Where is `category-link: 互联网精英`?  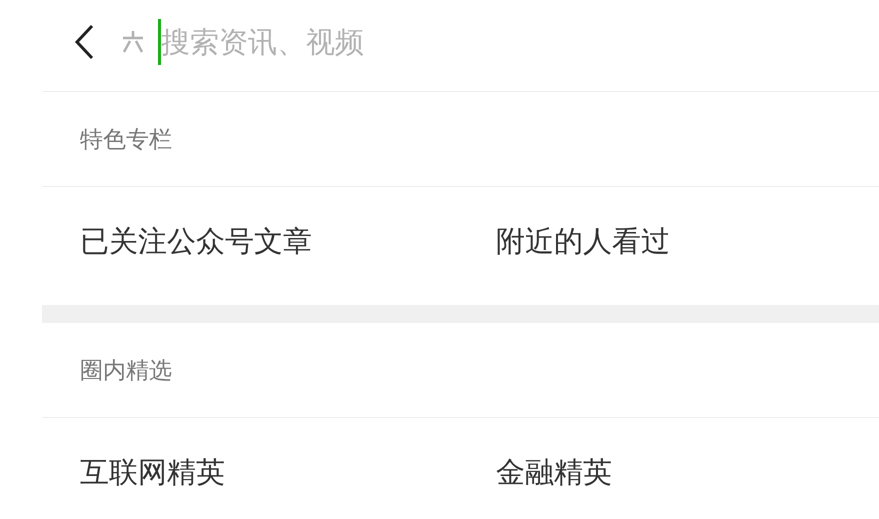
category-link: 互联网精英 is located at coordinates (288, 472).